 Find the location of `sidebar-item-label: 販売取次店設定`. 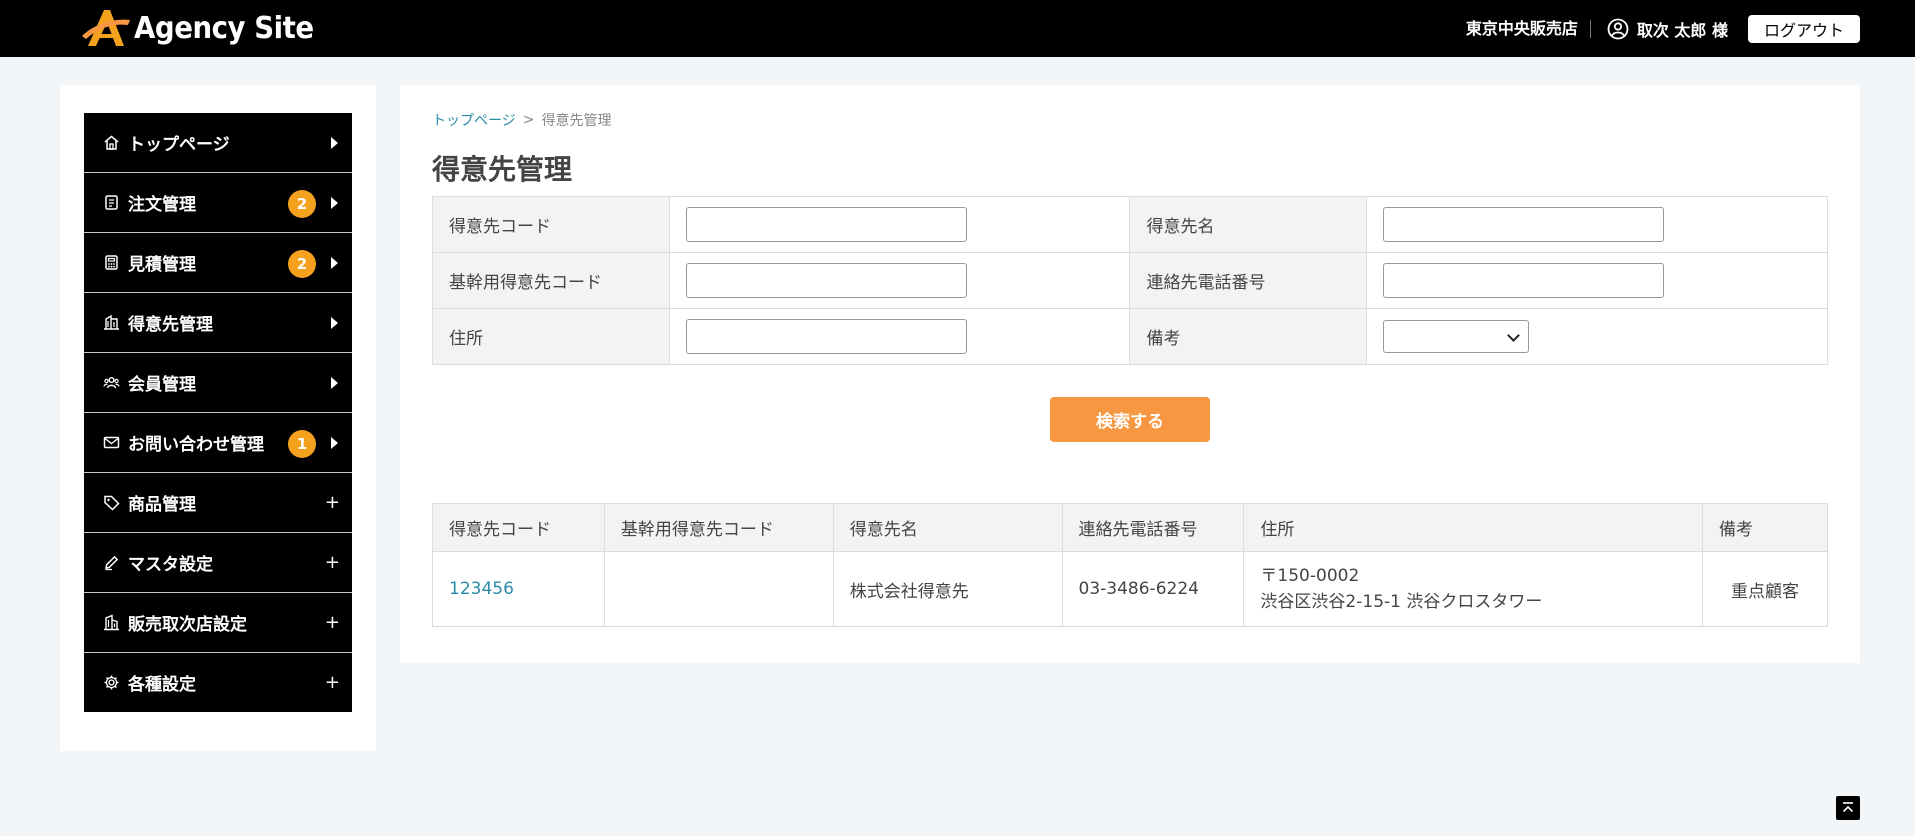

sidebar-item-label: 販売取次店設定 is located at coordinates (187, 625).